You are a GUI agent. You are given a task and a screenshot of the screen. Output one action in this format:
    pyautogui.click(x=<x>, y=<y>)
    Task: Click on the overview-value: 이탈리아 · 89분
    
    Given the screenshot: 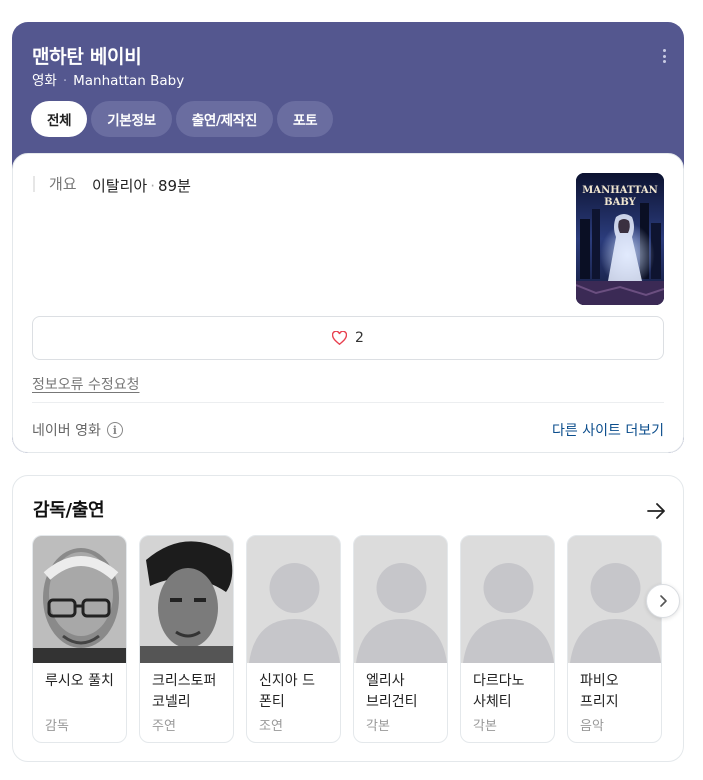 What is the action you would take?
    pyautogui.click(x=141, y=185)
    